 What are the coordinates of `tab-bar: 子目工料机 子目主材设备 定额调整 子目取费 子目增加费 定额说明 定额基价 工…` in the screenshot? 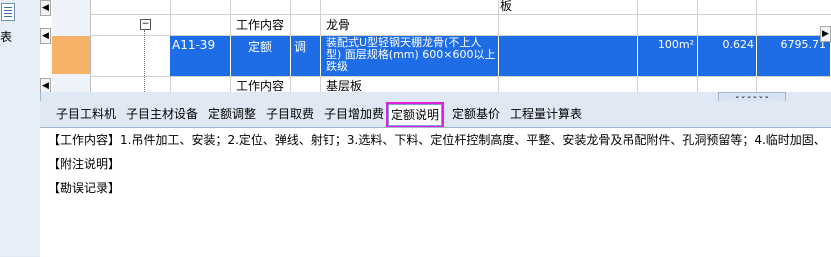 It's located at (435, 114).